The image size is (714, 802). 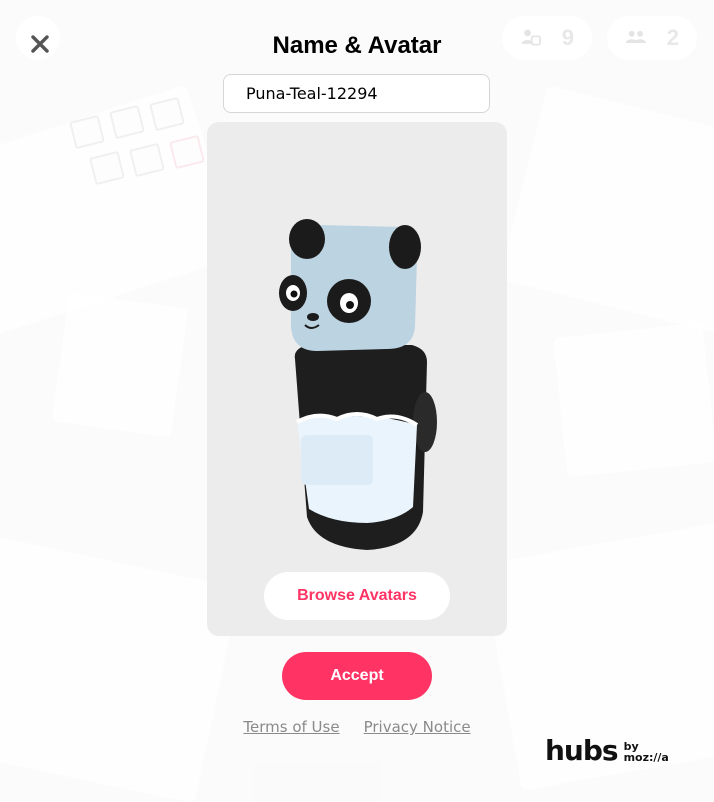 I want to click on browse-avatars-button: Browse Avatars, so click(x=357, y=596).